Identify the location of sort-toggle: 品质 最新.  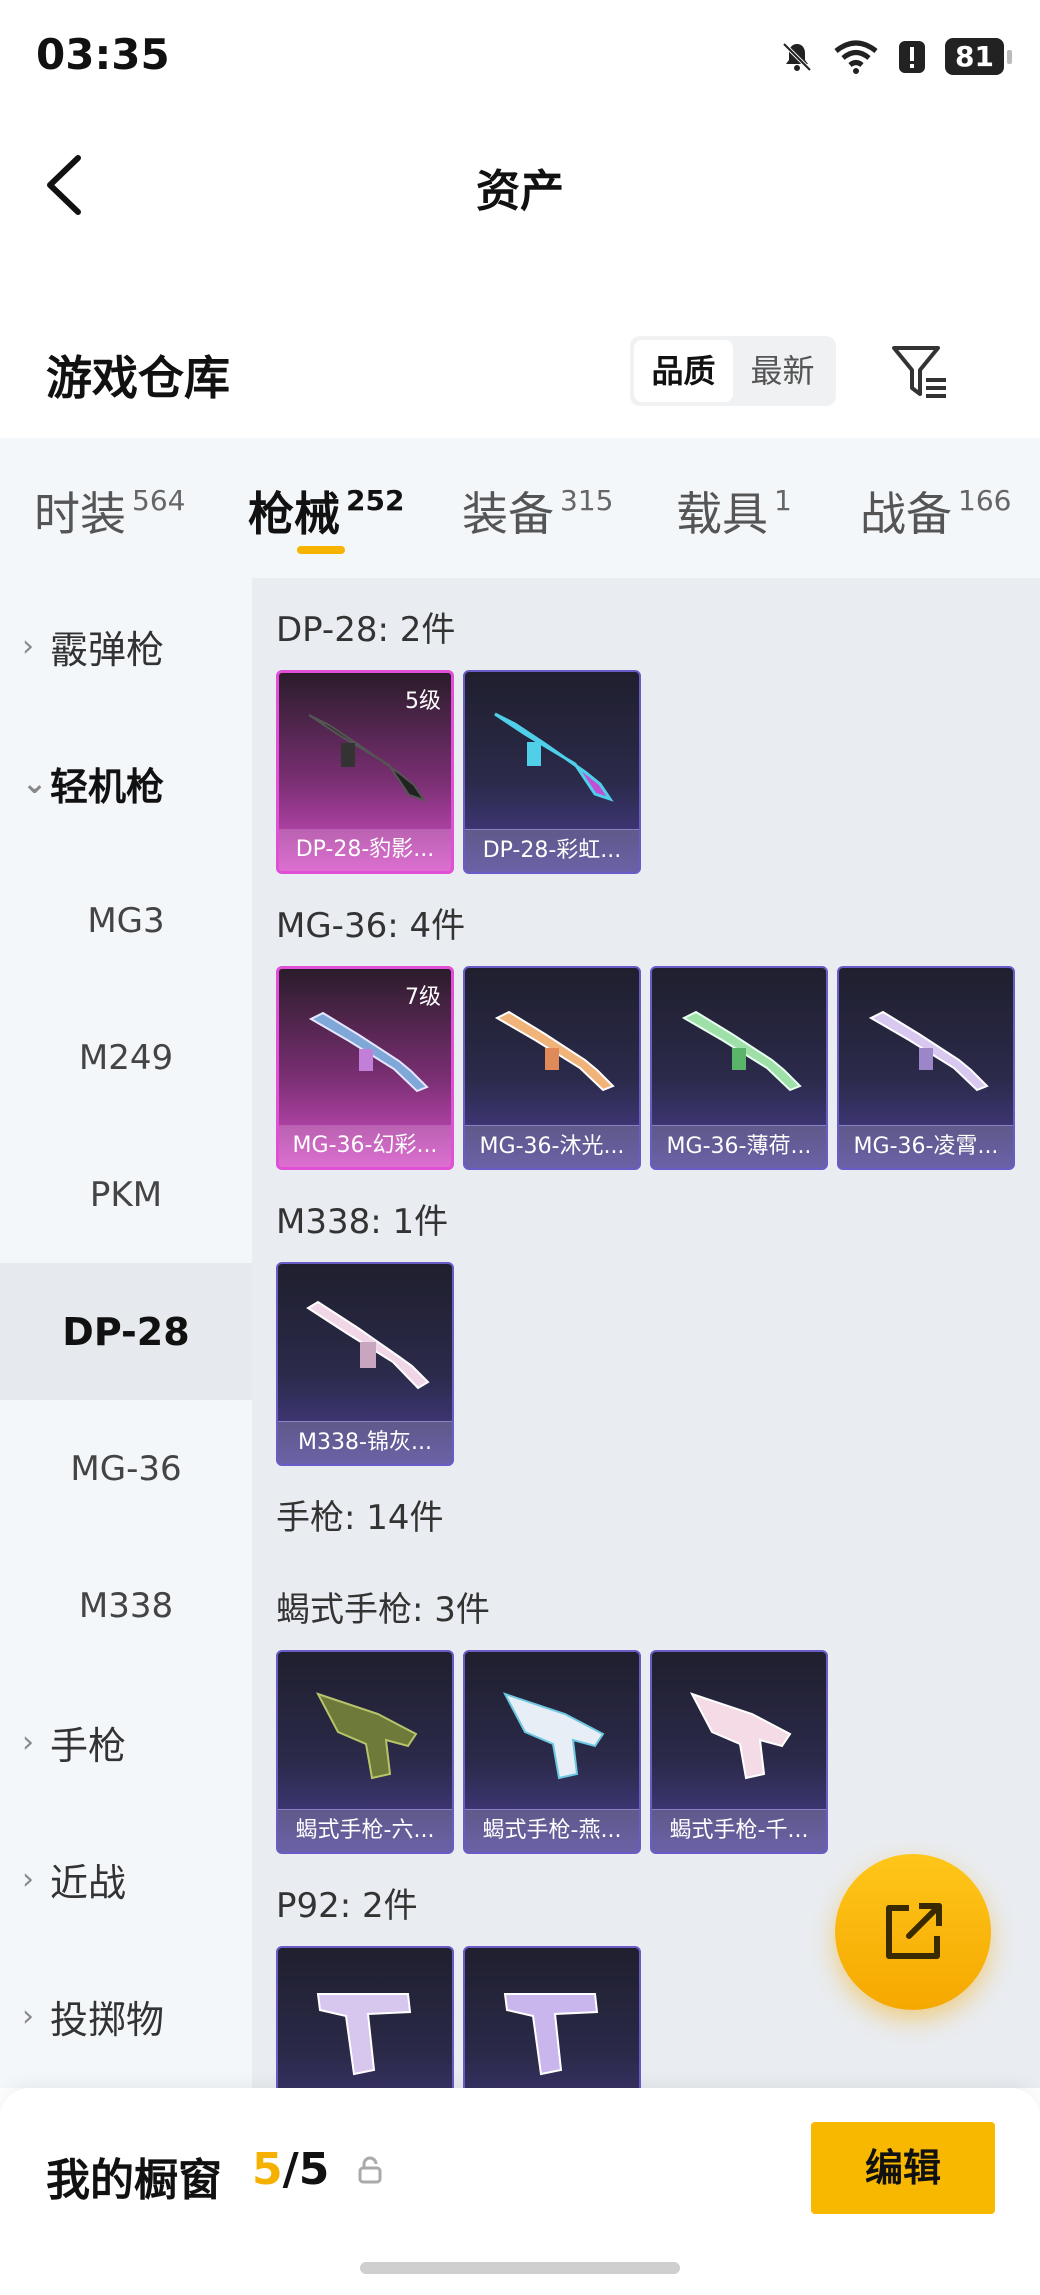
(733, 371).